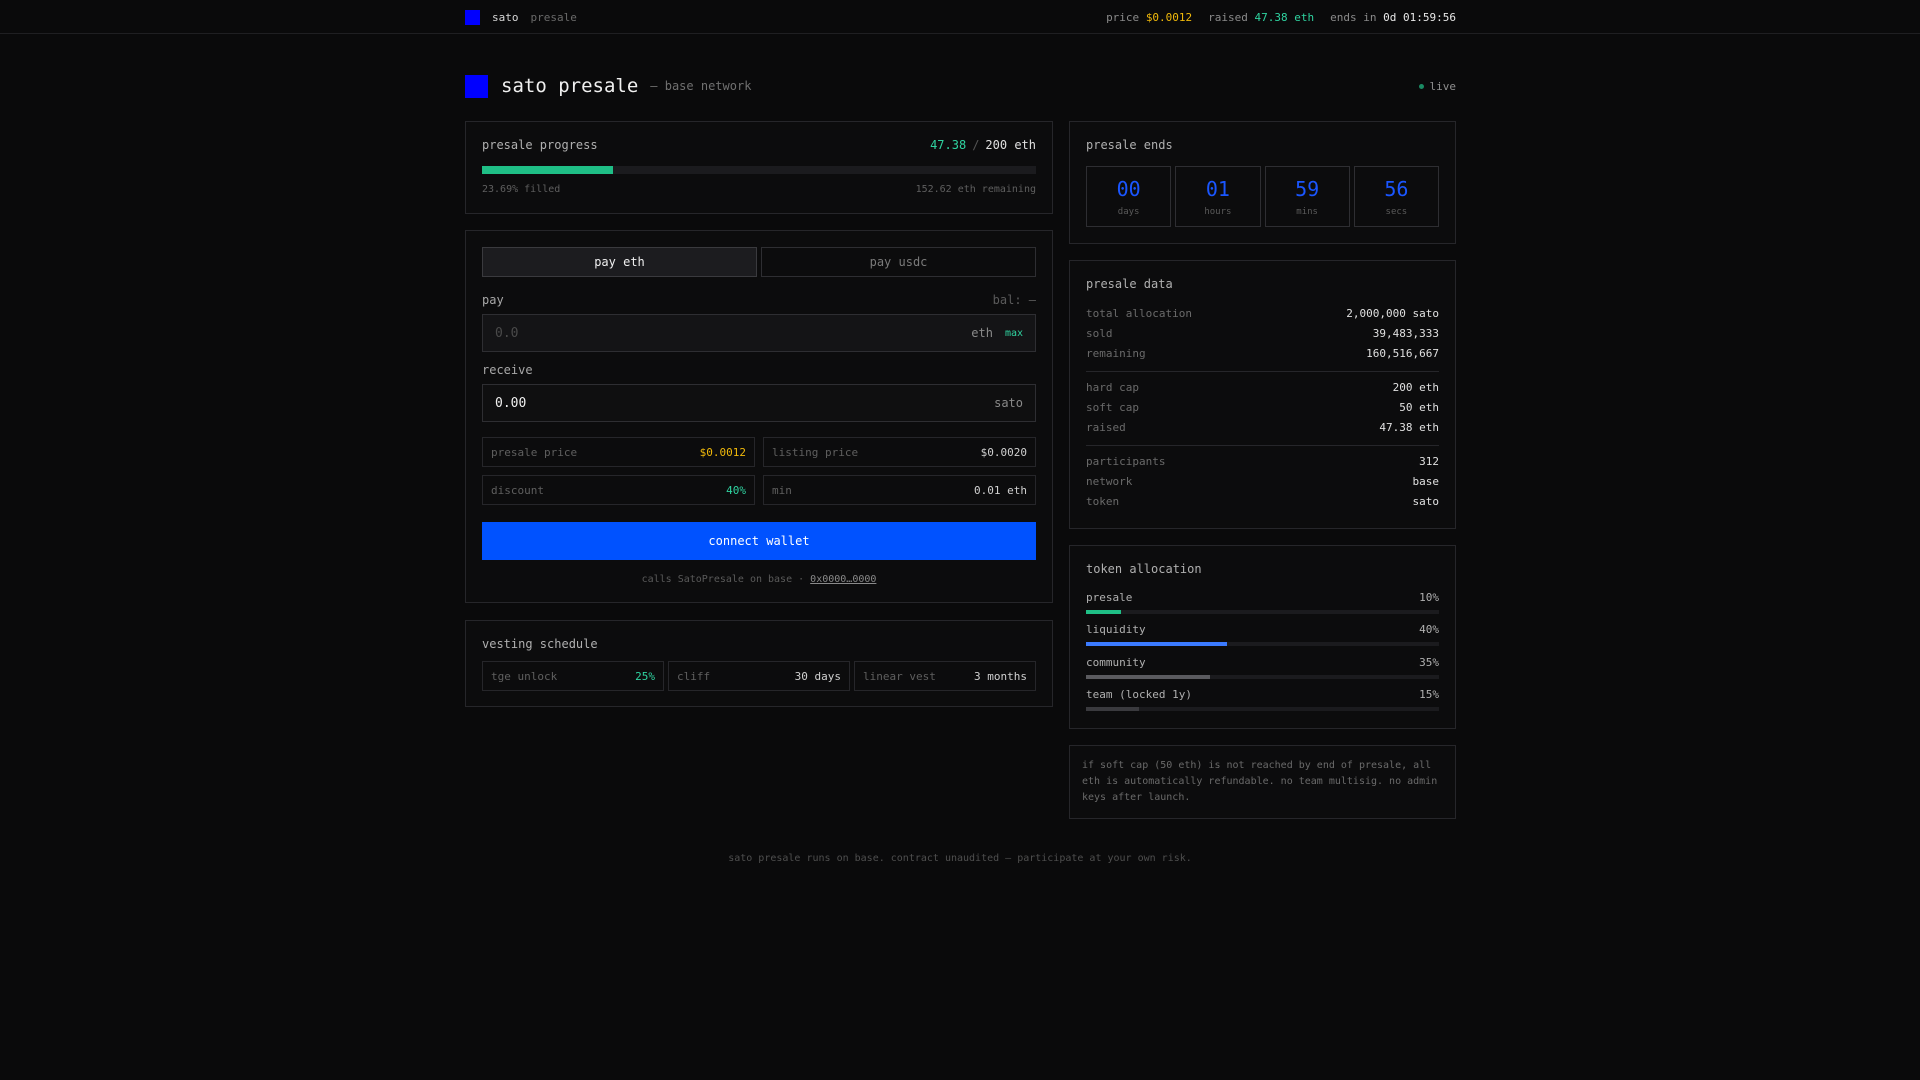 The width and height of the screenshot is (1920, 1080). What do you see at coordinates (548, 170) in the screenshot?
I see `progress-bar-fill` at bounding box center [548, 170].